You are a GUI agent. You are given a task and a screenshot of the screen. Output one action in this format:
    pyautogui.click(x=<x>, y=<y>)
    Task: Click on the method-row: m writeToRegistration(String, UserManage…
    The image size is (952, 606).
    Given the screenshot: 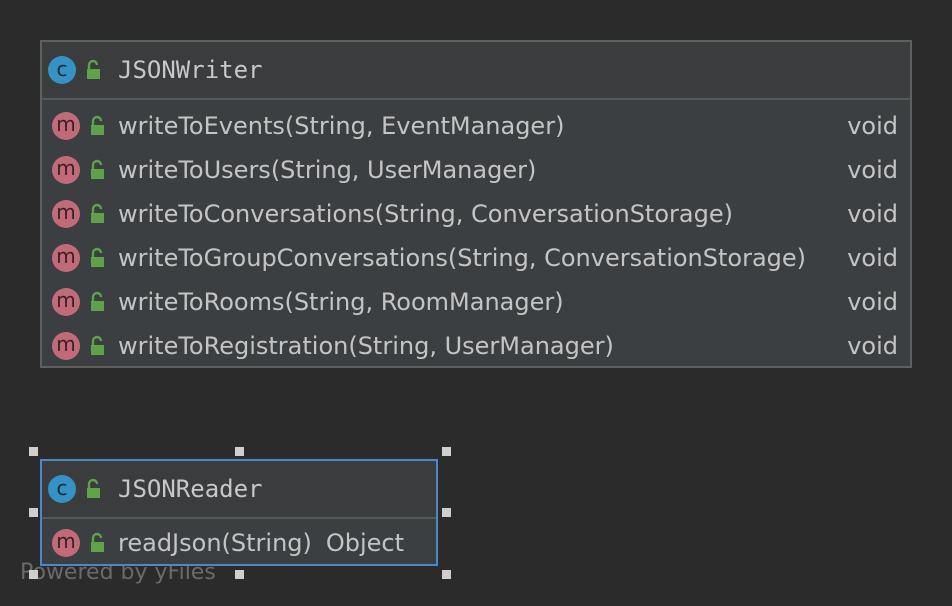 What is the action you would take?
    pyautogui.click(x=476, y=346)
    